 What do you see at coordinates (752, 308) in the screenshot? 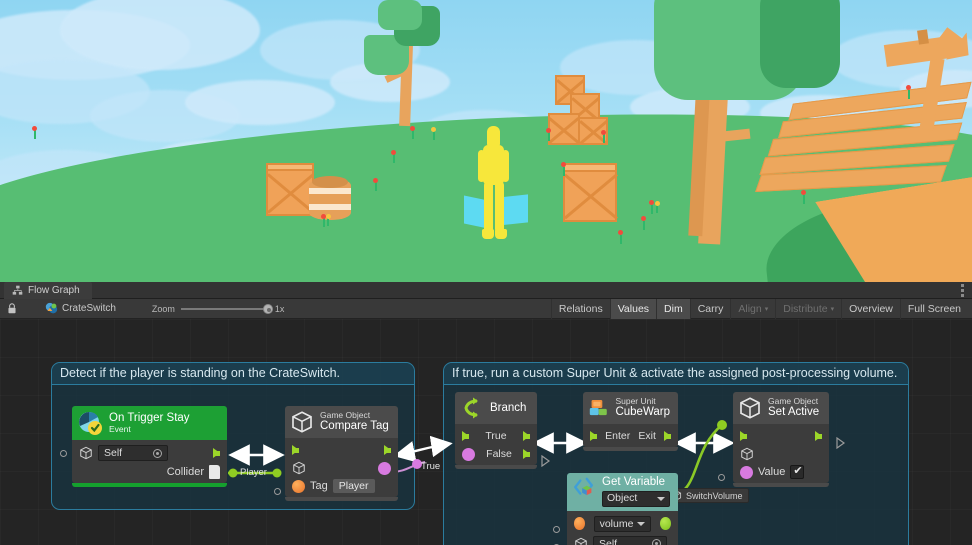
I see `toolbar-button-align: Align ▾` at bounding box center [752, 308].